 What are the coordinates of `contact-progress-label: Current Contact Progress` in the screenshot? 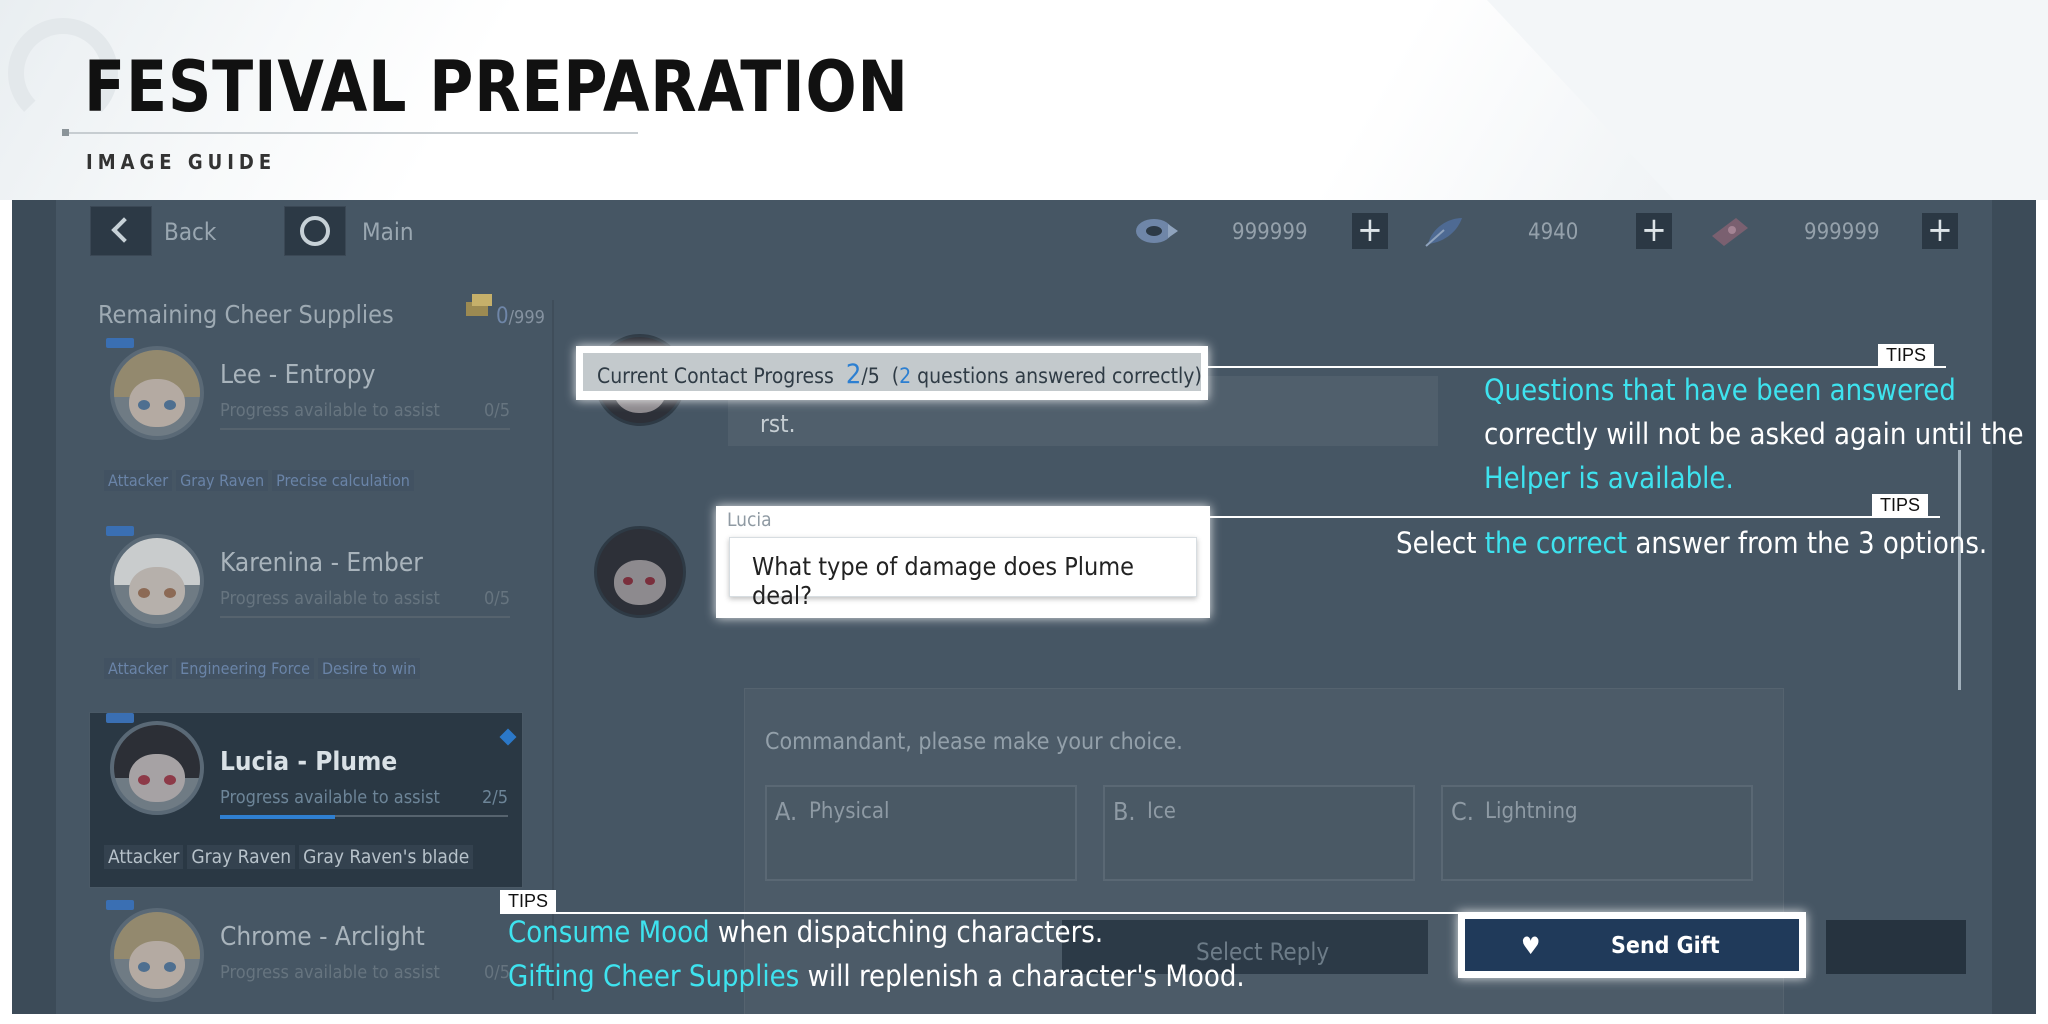 It's located at (715, 376).